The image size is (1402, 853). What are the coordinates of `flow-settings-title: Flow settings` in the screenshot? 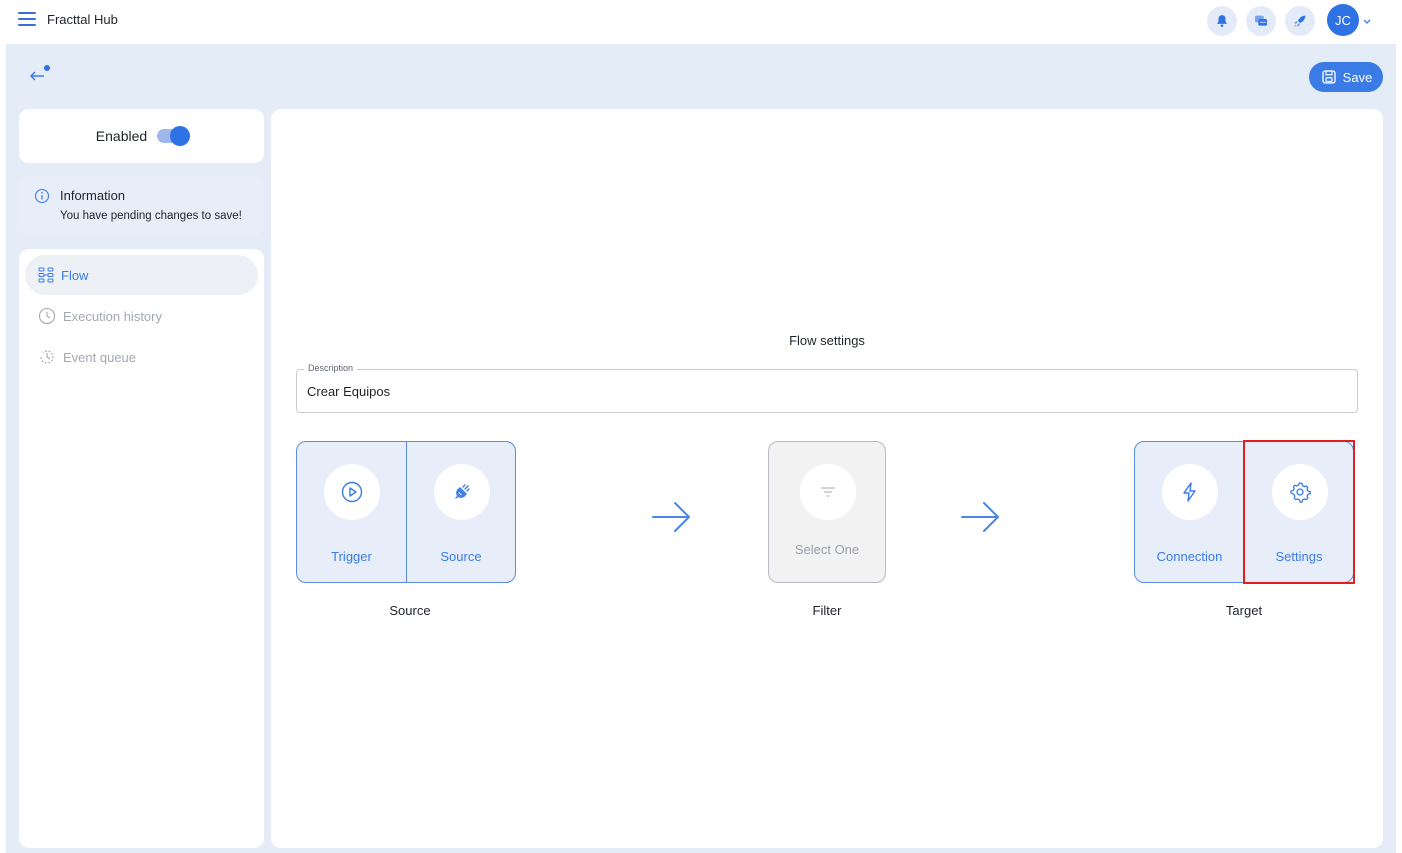 It's located at (827, 340).